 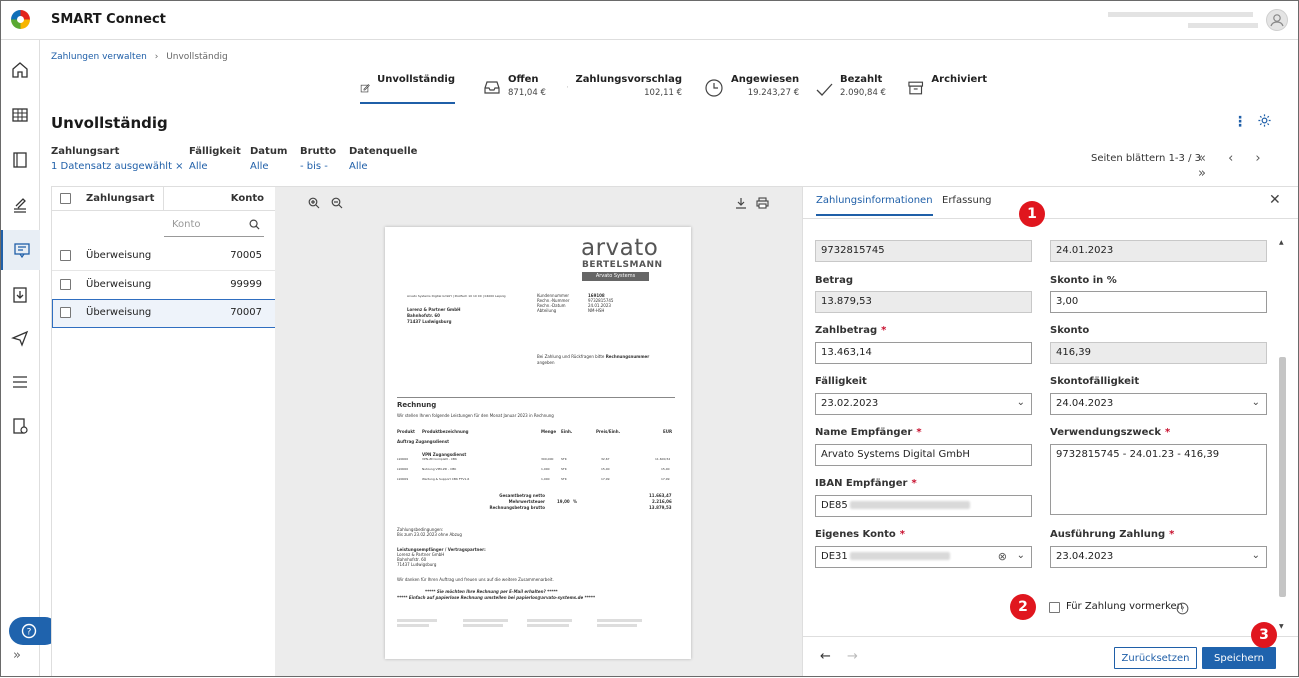 What do you see at coordinates (923, 506) in the screenshot?
I see `iban-input: DE85` at bounding box center [923, 506].